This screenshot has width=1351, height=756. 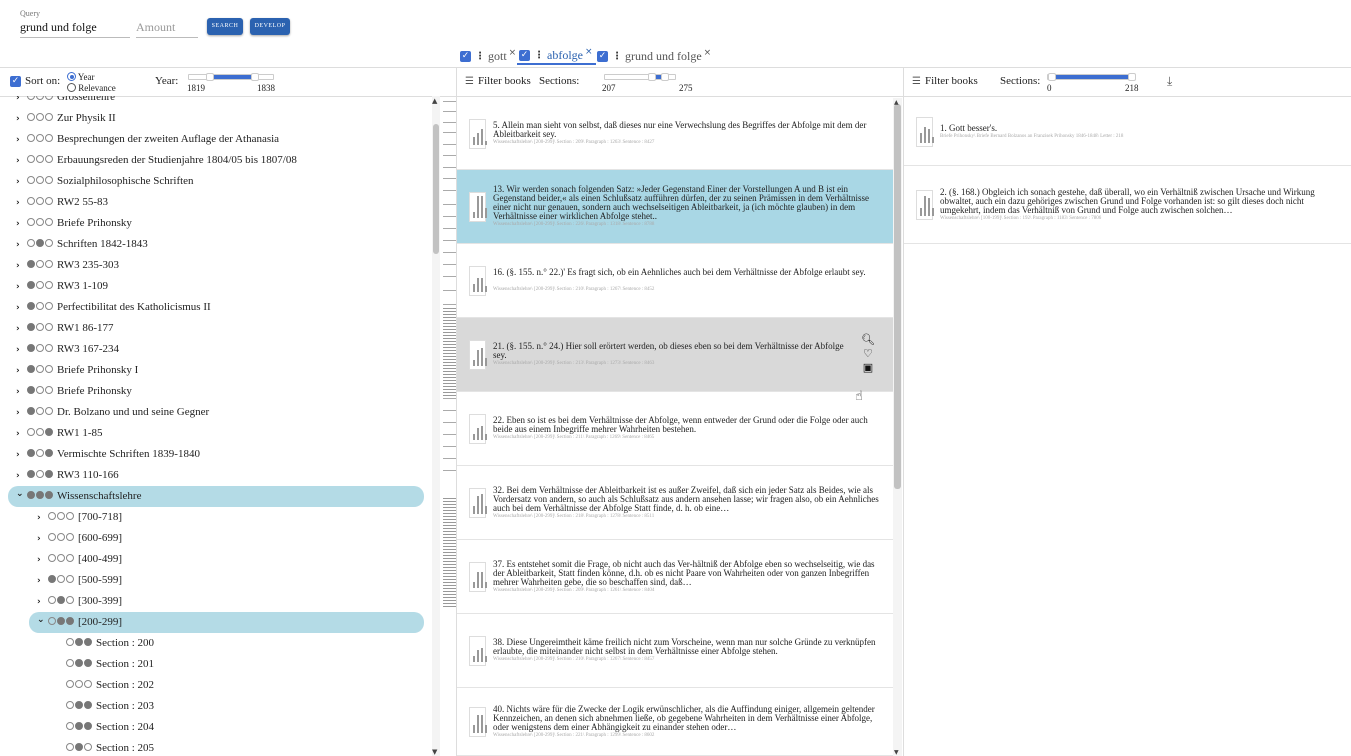 I want to click on tree-node: › [400-499], so click(x=79, y=559).